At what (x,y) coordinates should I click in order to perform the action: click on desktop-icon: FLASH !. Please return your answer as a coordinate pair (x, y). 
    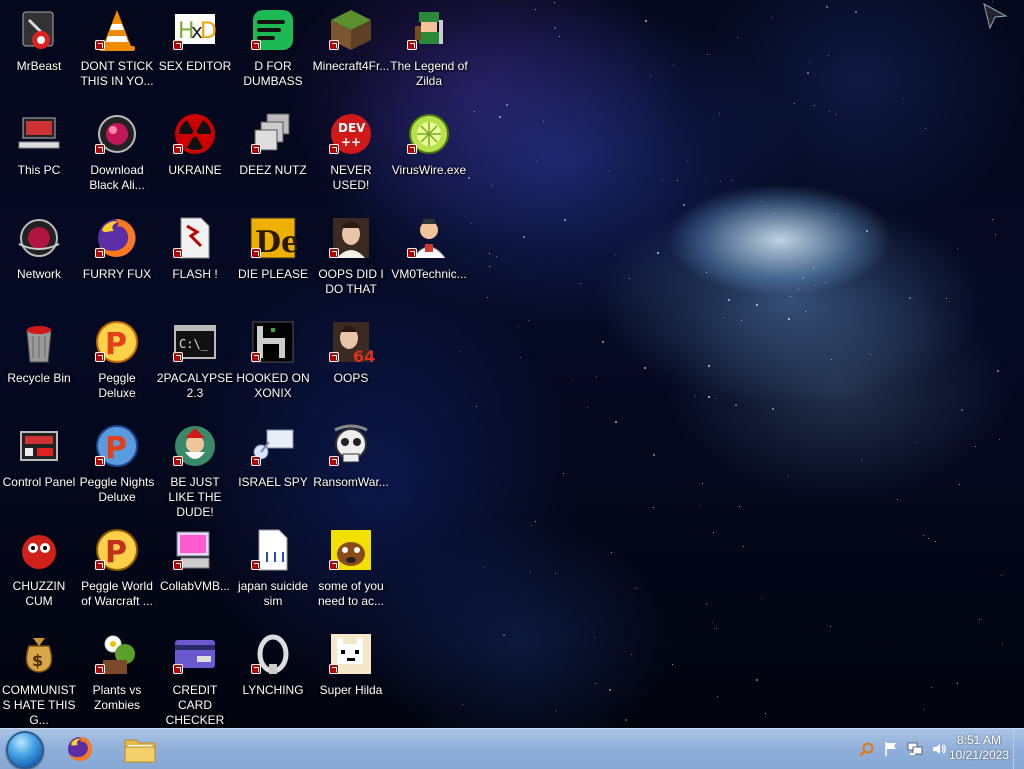
    Looking at the image, I should click on (195, 248).